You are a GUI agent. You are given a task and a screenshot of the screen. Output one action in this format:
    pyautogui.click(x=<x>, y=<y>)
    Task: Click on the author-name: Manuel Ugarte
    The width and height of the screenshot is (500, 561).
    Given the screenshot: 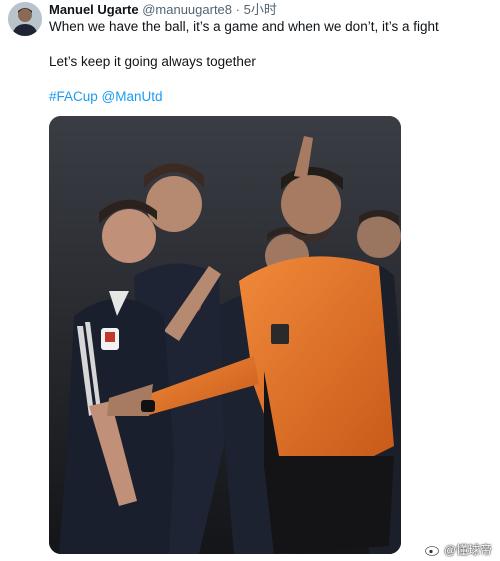 What is the action you would take?
    pyautogui.click(x=94, y=9)
    